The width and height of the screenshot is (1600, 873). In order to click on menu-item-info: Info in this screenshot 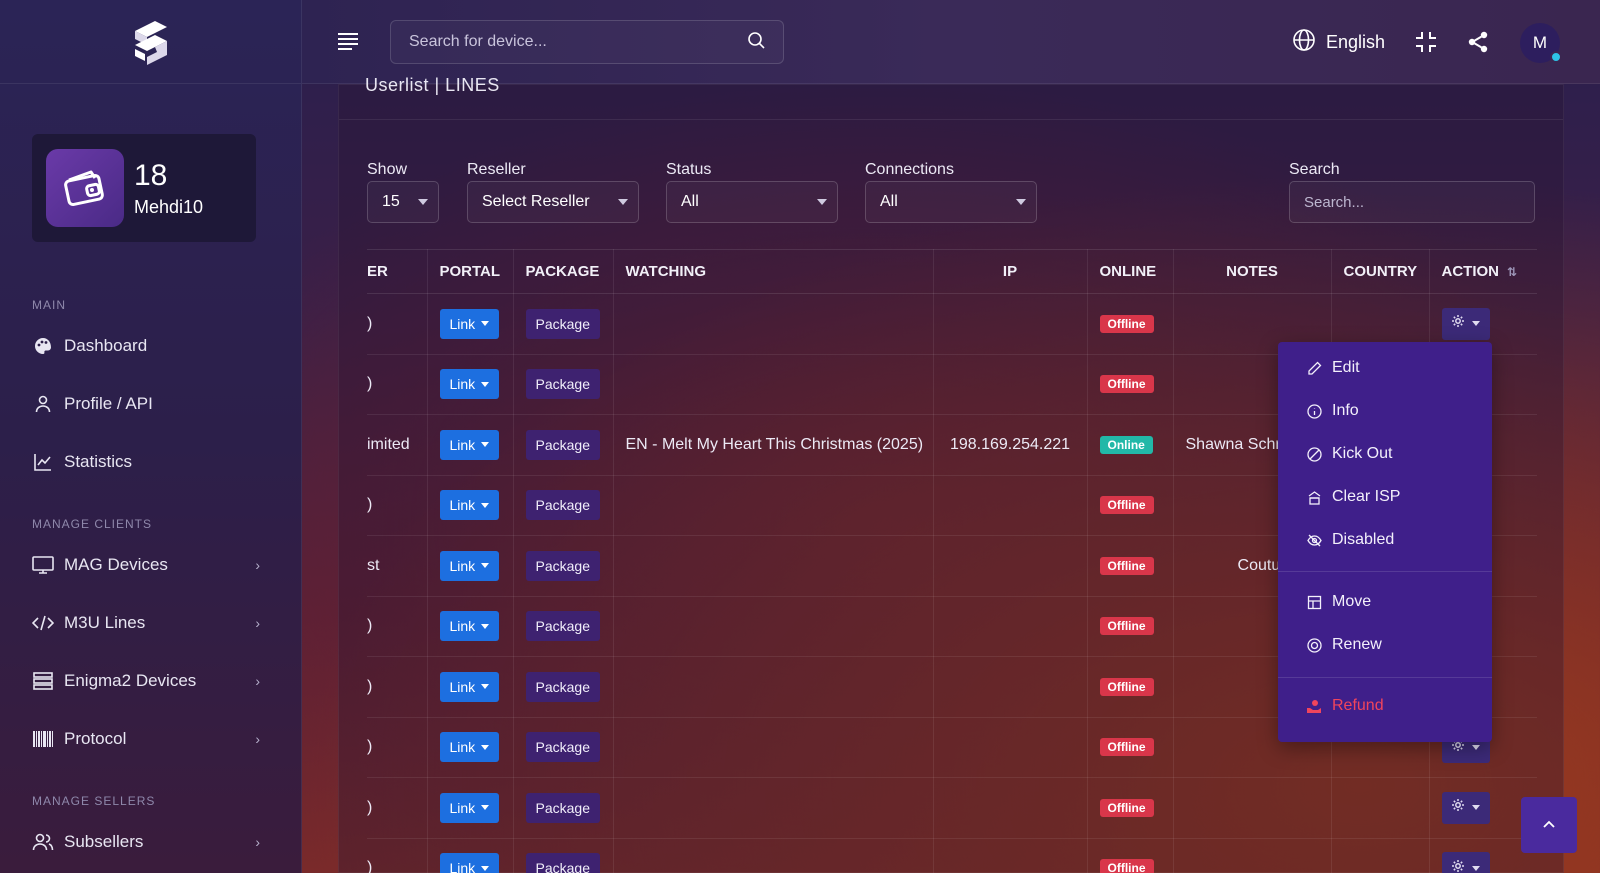, I will do `click(1332, 411)`.